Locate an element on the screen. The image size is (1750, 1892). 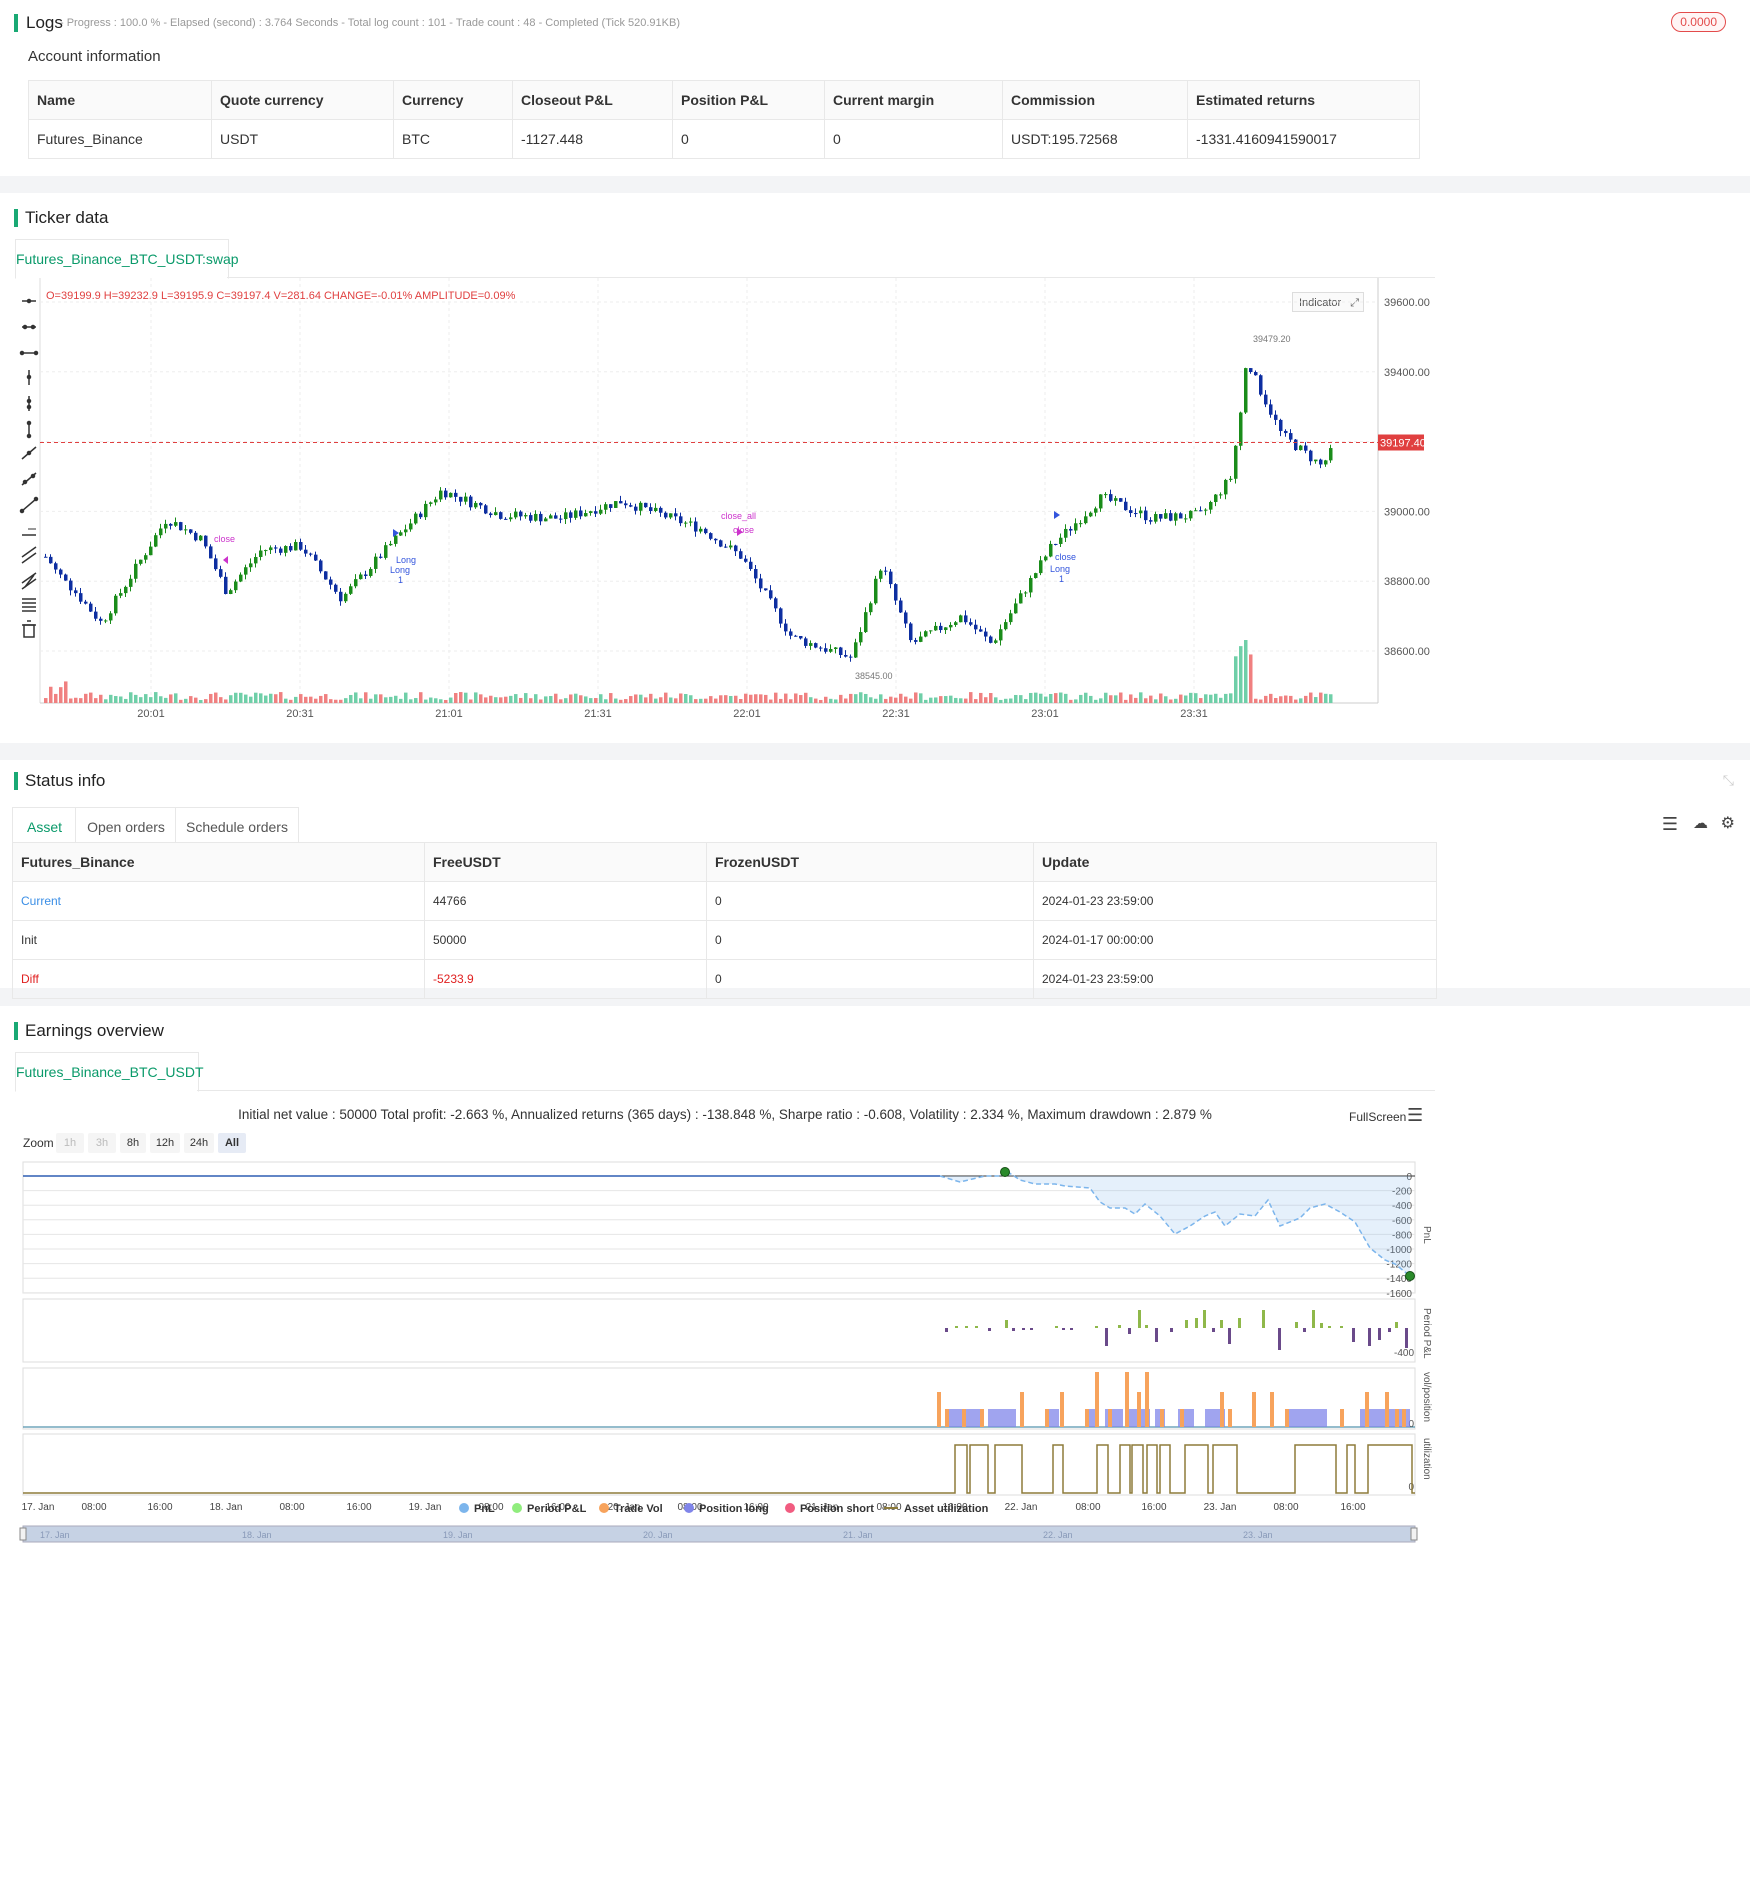
cloud-download-icon: ☁ is located at coordinates (1700, 823).